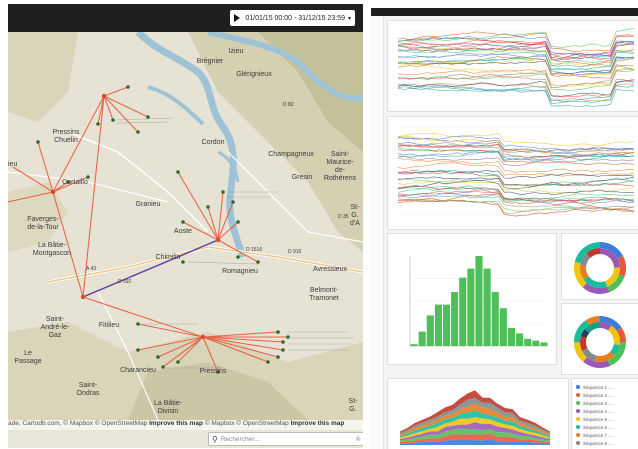 The height and width of the screenshot is (449, 638). I want to click on time-range-control: 01/01/15 00:00 - 31/12/15 23:59 ▾, so click(292, 18).